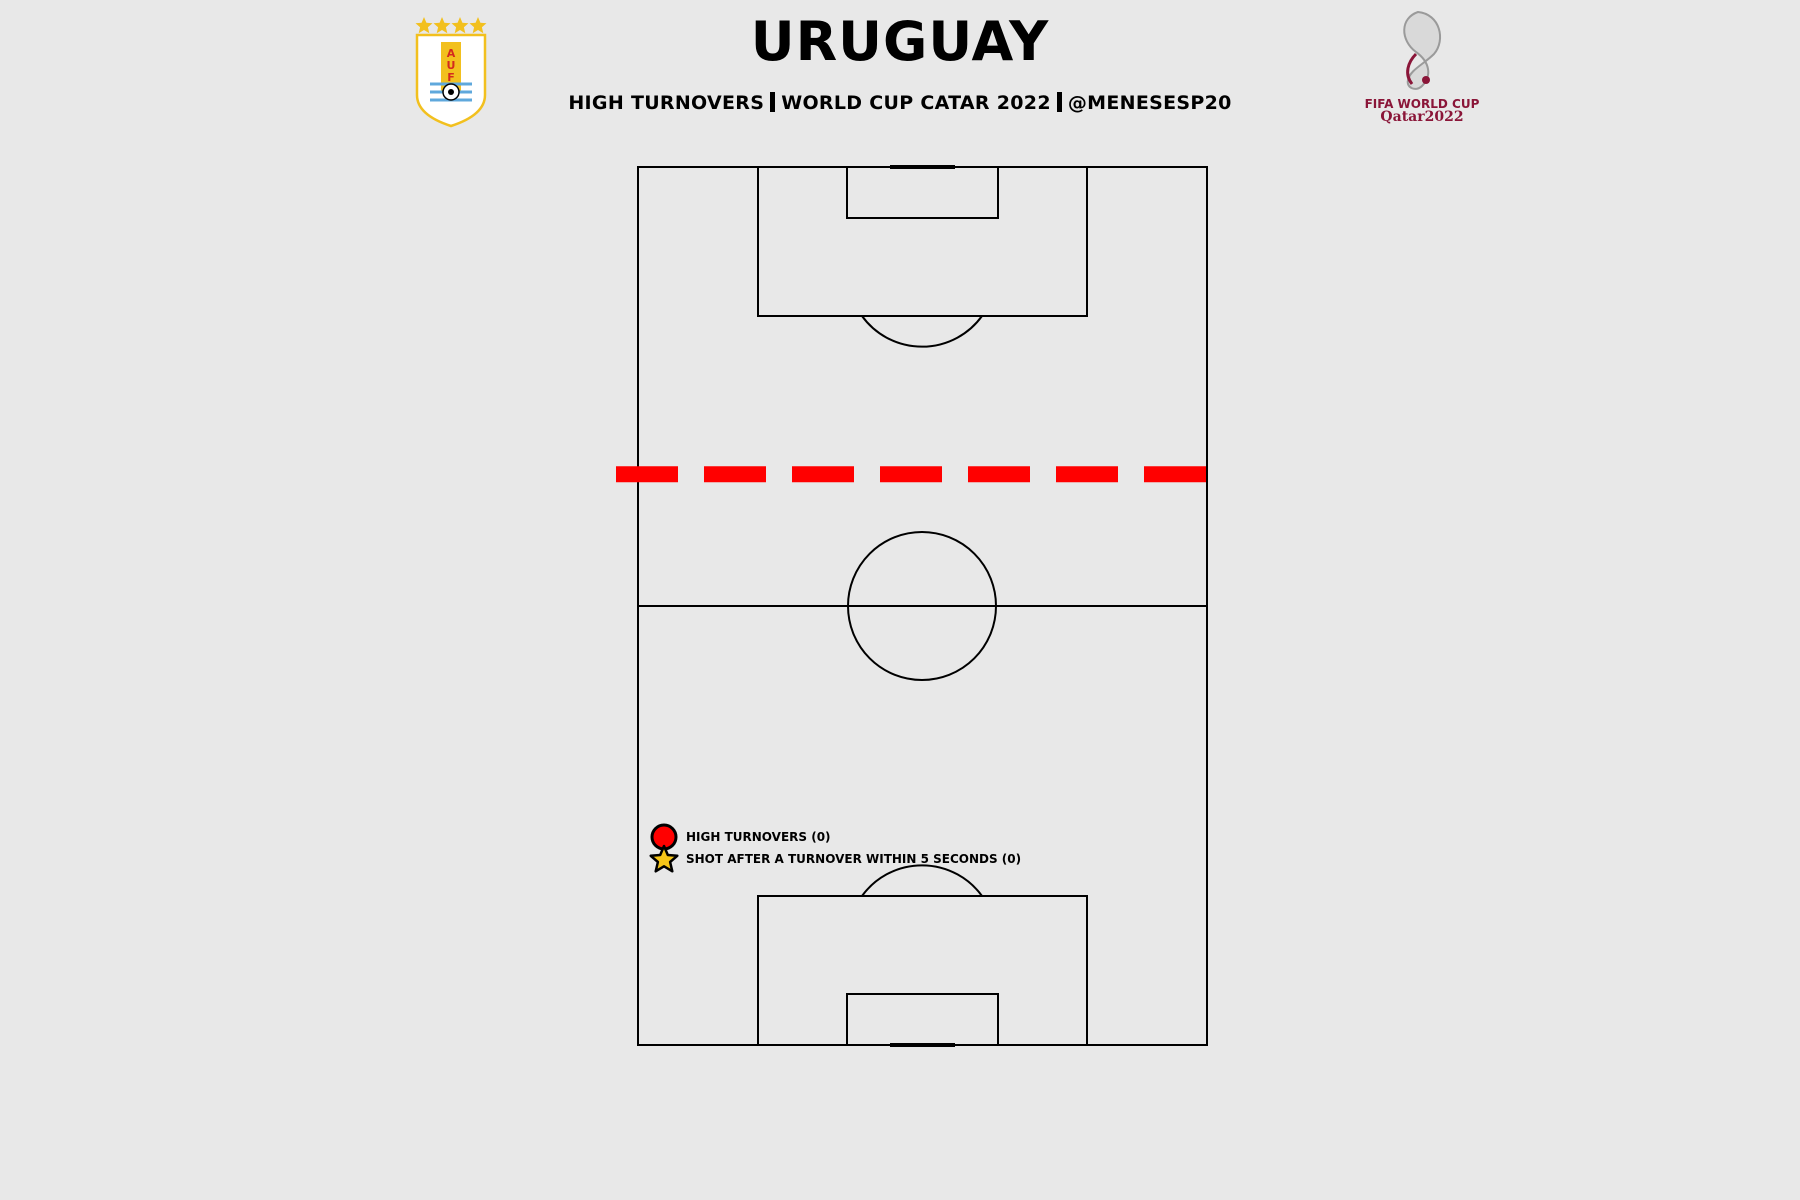 The image size is (1800, 1200). What do you see at coordinates (664, 858) in the screenshot?
I see `legend-shot-marker` at bounding box center [664, 858].